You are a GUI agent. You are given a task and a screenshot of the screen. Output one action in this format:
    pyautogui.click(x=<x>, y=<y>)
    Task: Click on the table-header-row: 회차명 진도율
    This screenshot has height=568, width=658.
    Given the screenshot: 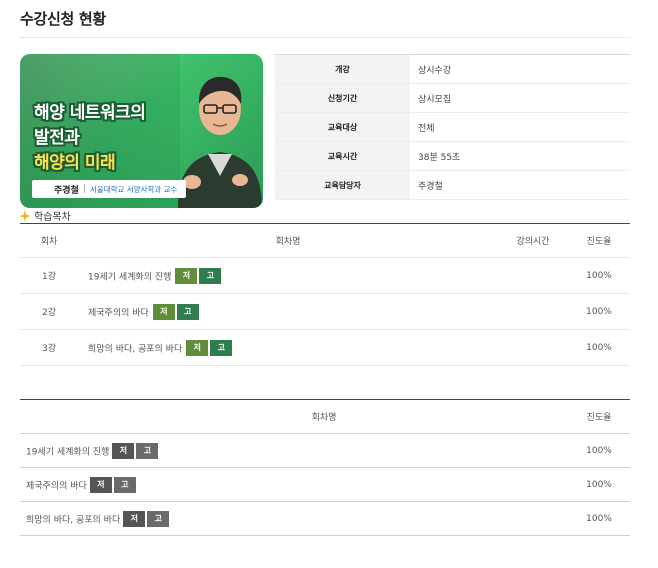 What is the action you would take?
    pyautogui.click(x=325, y=416)
    